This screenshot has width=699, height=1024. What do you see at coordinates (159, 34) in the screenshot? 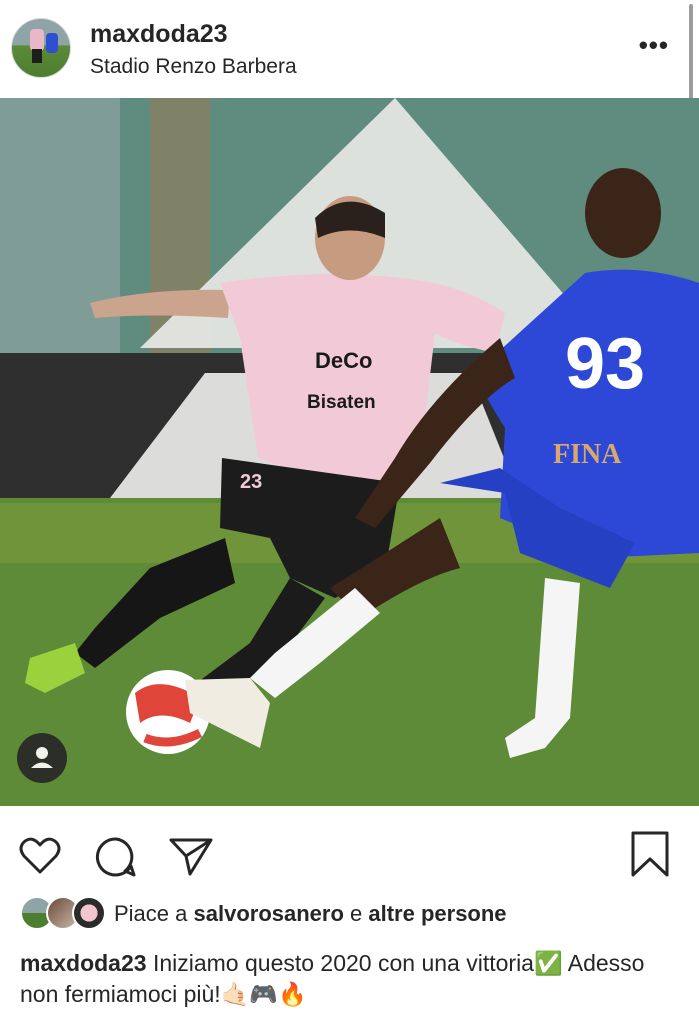
I see `post-username: maxdoda23` at bounding box center [159, 34].